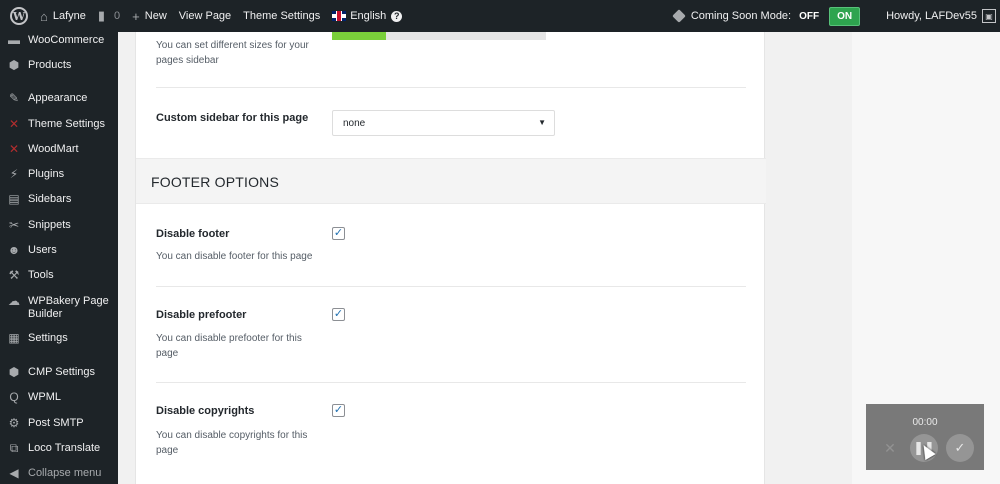 Image resolution: width=1000 pixels, height=484 pixels. Describe the element at coordinates (925, 422) in the screenshot. I see `recorder-time: 00:00` at that location.